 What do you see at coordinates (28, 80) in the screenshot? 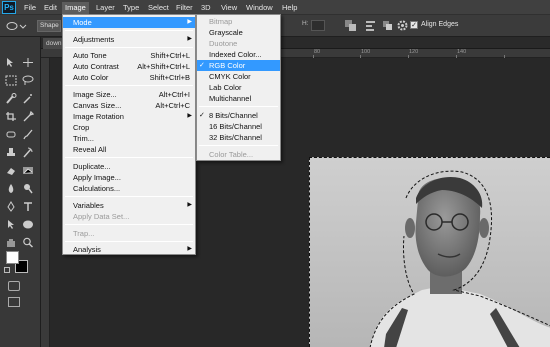
I see `lasso-tool-icon` at bounding box center [28, 80].